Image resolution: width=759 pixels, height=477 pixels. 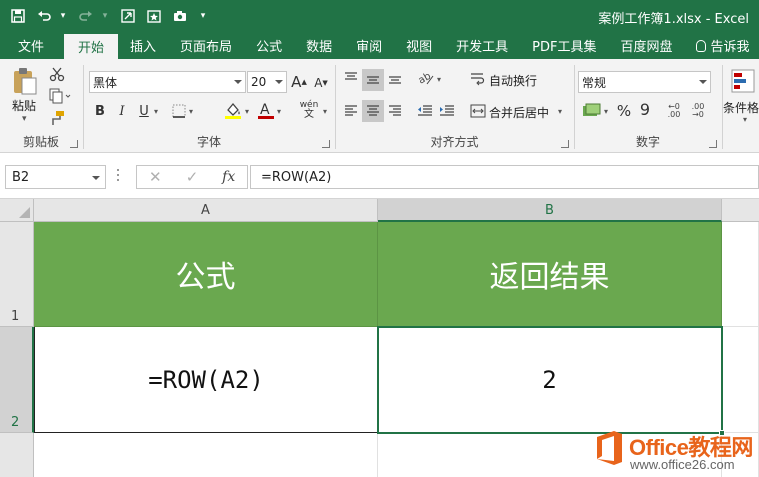 I want to click on tab-baidu-netdisk: 百度网盘, so click(x=646, y=45).